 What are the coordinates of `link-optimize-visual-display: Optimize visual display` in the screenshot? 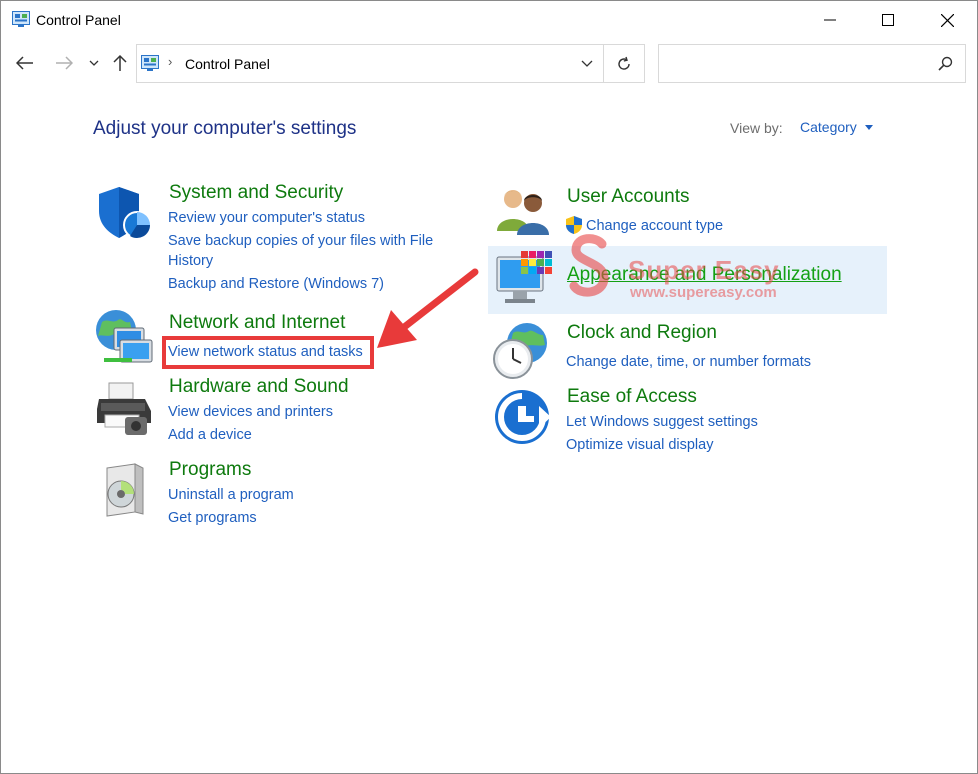 It's located at (639, 445).